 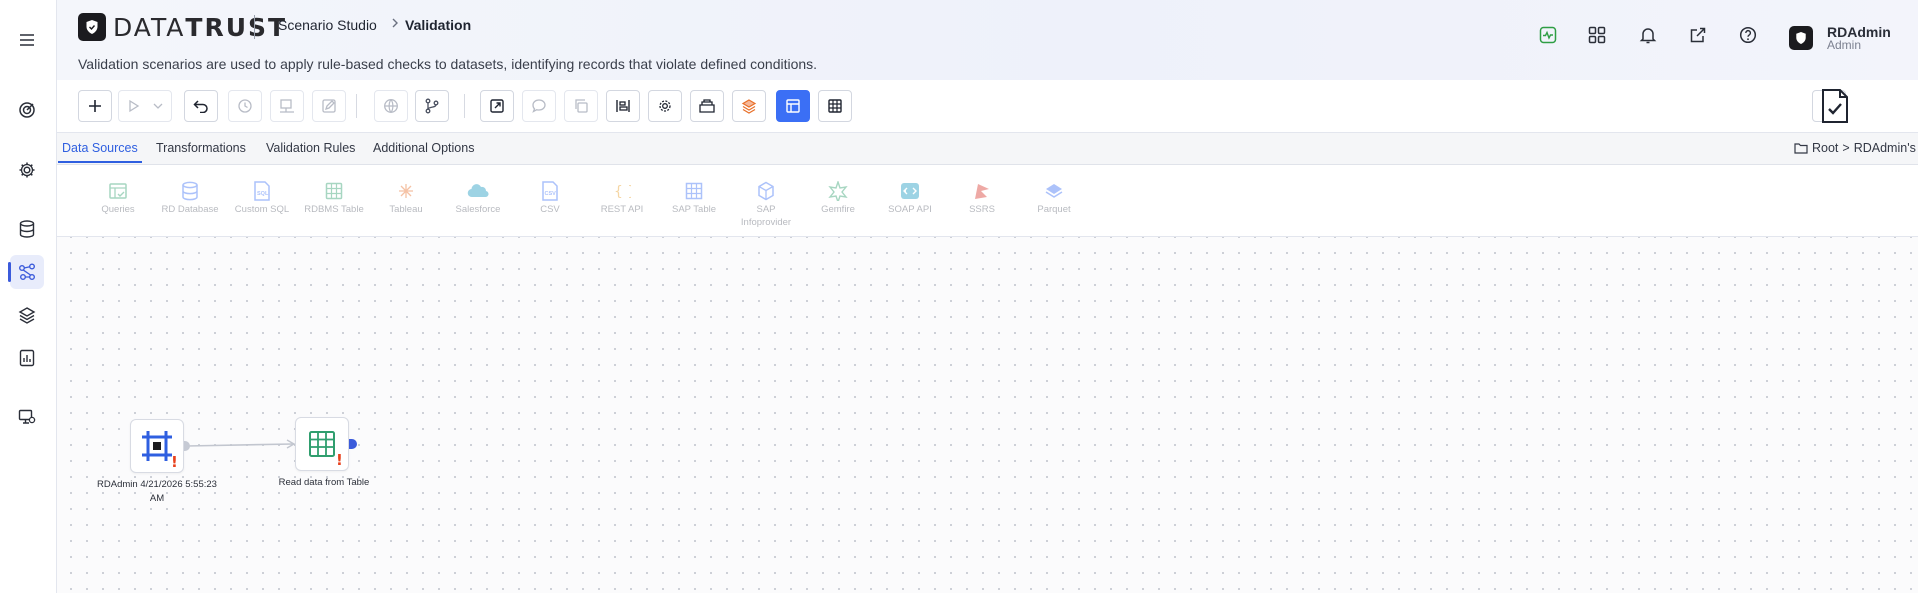 I want to click on node-label: Read data from Table, so click(x=324, y=482).